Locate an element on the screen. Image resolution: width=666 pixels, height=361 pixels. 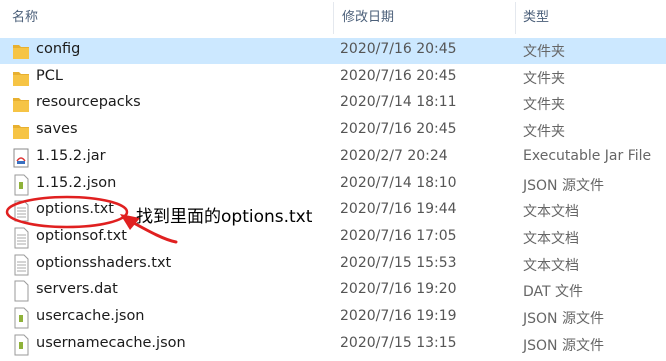
column-header-bar: 名称 修改日期 类型 is located at coordinates (333, 18).